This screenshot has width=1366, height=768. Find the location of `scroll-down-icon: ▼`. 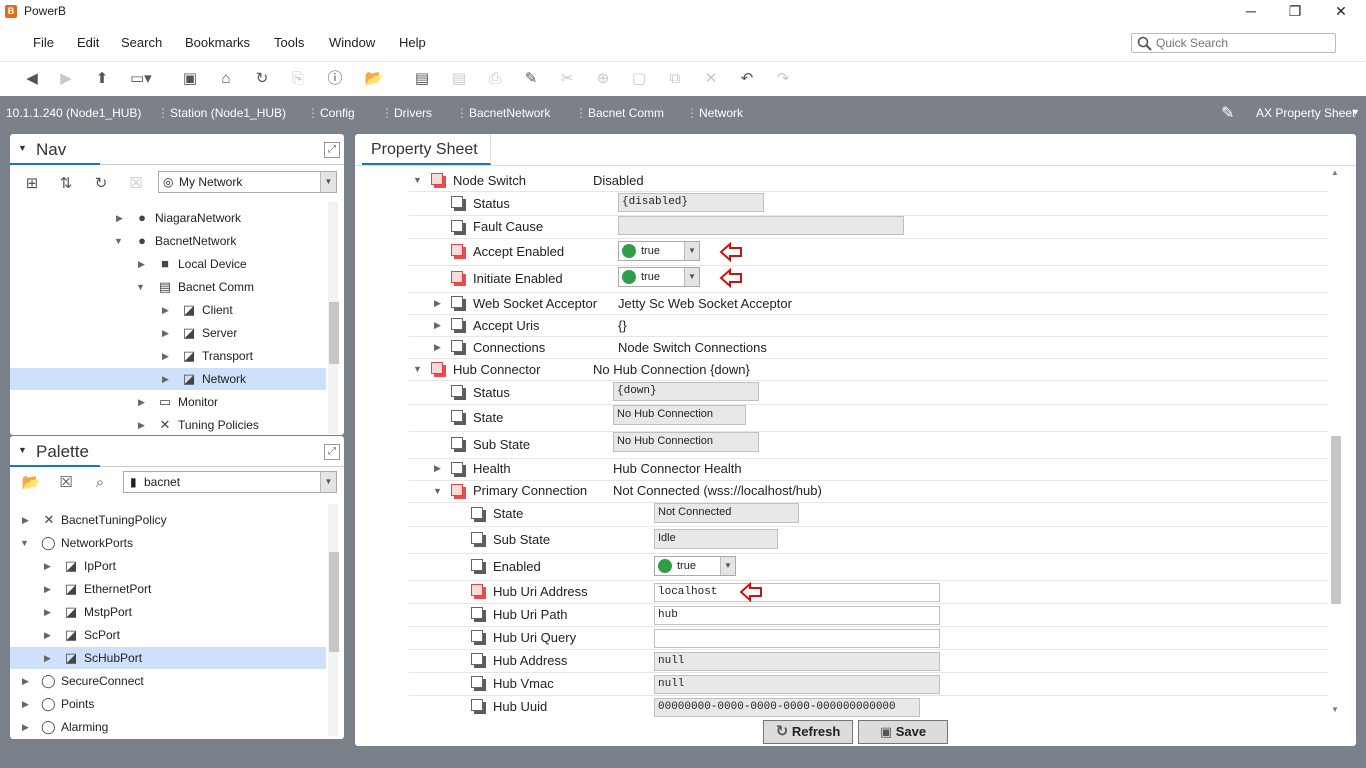

scroll-down-icon: ▼ is located at coordinates (1335, 709).